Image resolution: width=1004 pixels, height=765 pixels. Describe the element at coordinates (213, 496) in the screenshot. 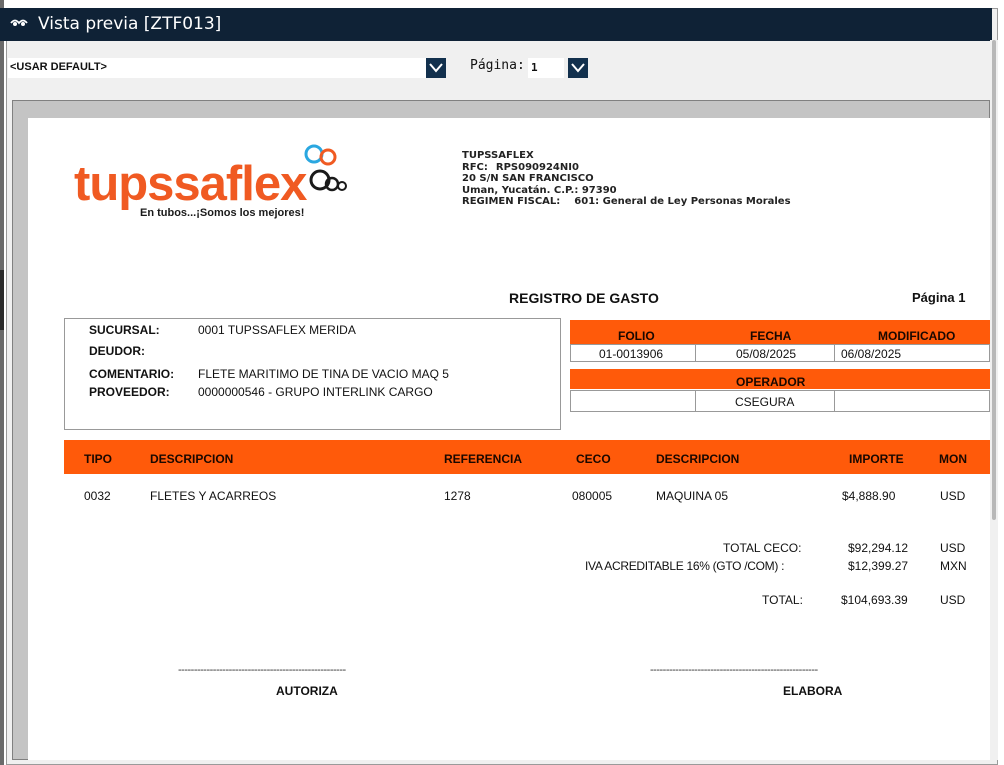

I see `row-descripcion: FLETES Y ACARREOS` at that location.